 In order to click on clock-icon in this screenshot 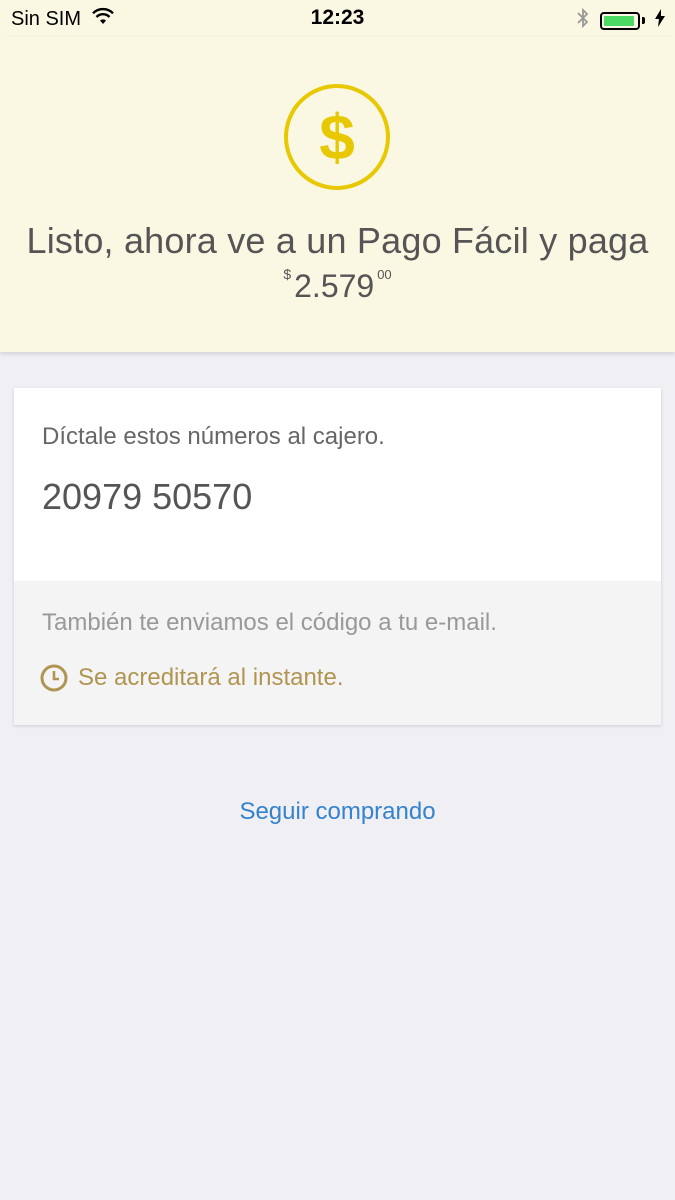, I will do `click(54, 678)`.